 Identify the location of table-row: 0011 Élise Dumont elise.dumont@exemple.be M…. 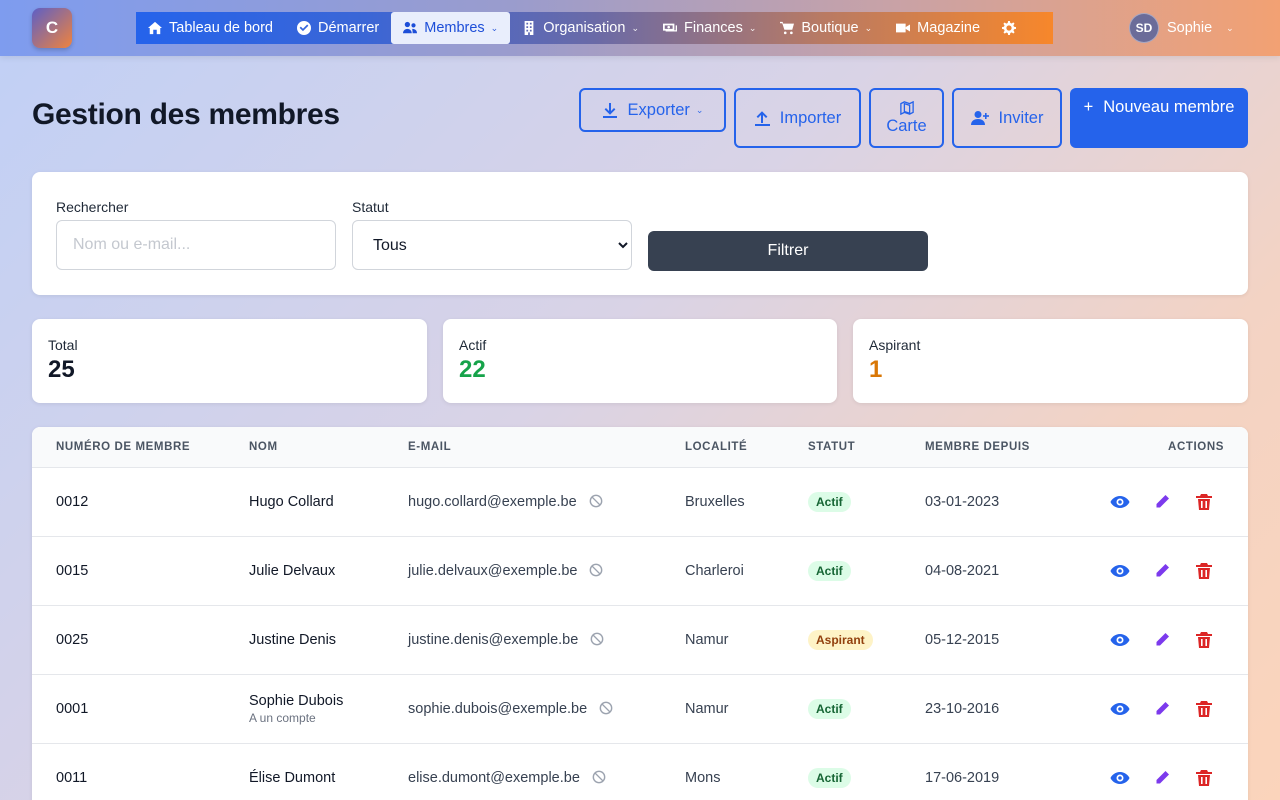
(640, 771).